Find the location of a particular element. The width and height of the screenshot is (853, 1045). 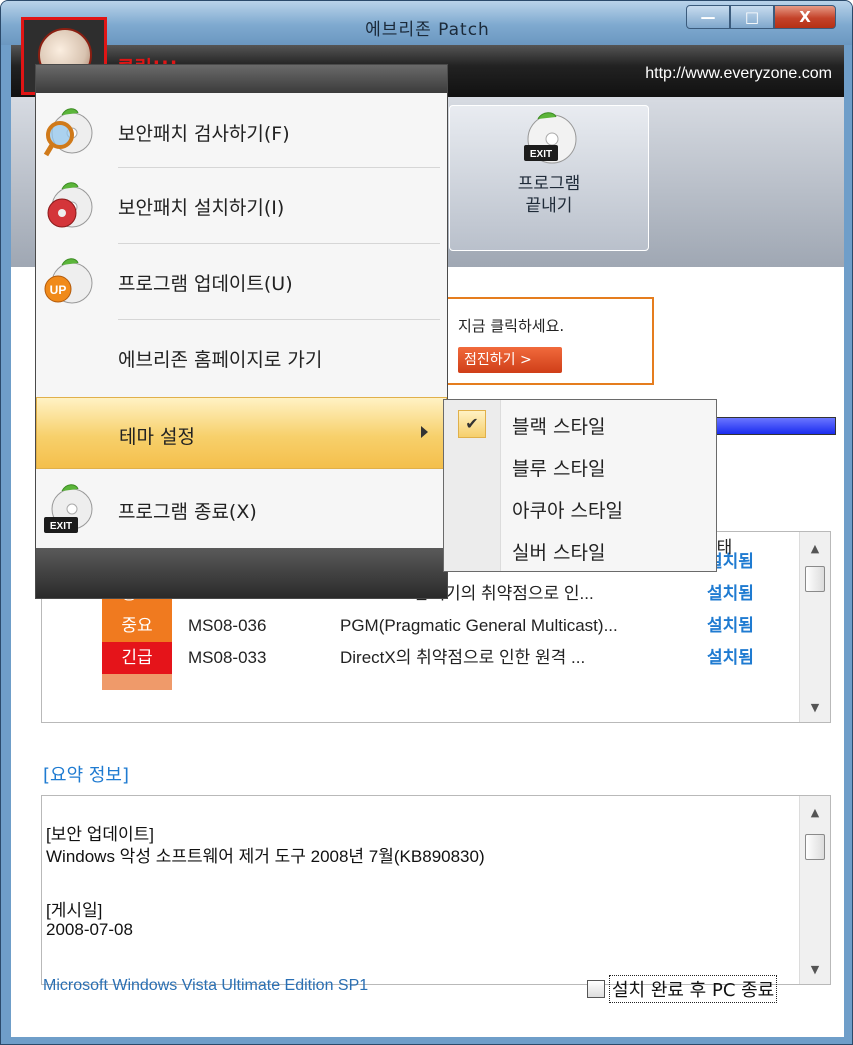

summary-title: [요약 정보] is located at coordinates (86, 775).